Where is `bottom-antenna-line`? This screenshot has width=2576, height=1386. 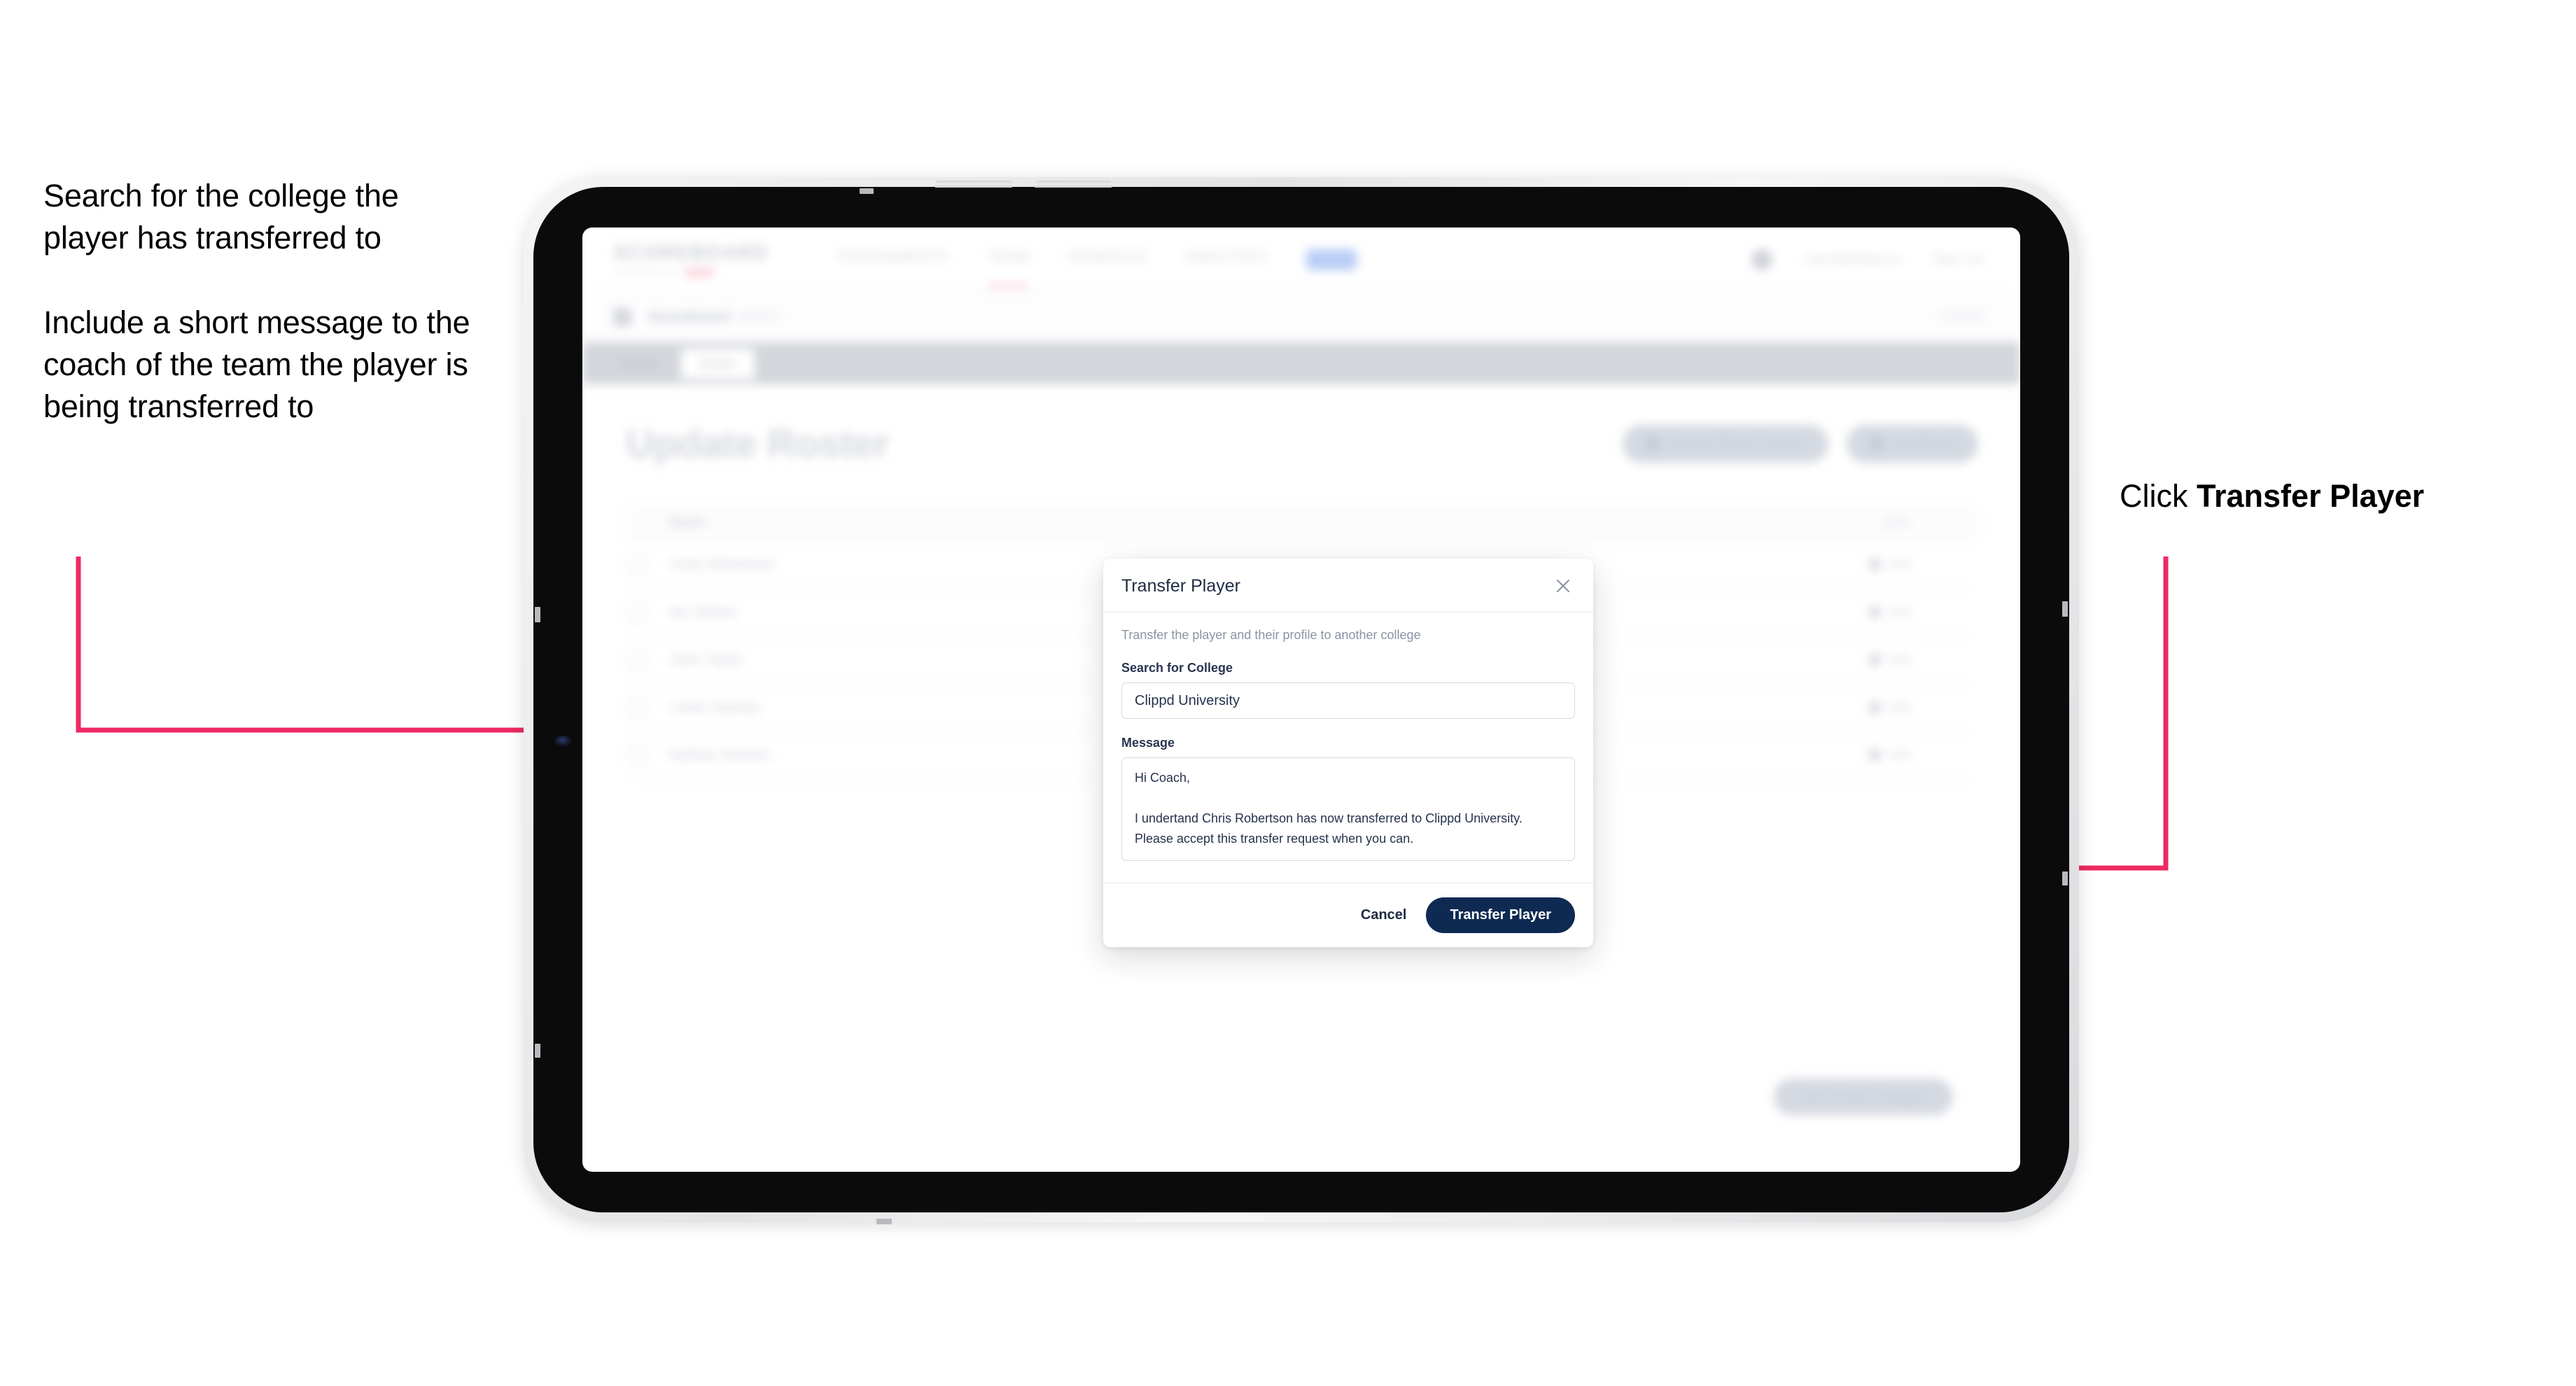
bottom-antenna-line is located at coordinates (884, 1221).